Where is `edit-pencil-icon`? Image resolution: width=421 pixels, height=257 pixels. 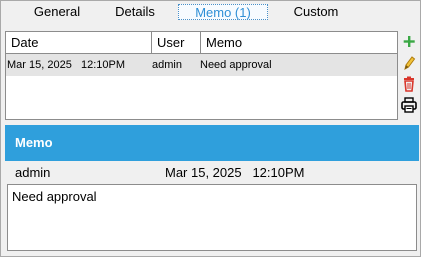 edit-pencil-icon is located at coordinates (410, 63).